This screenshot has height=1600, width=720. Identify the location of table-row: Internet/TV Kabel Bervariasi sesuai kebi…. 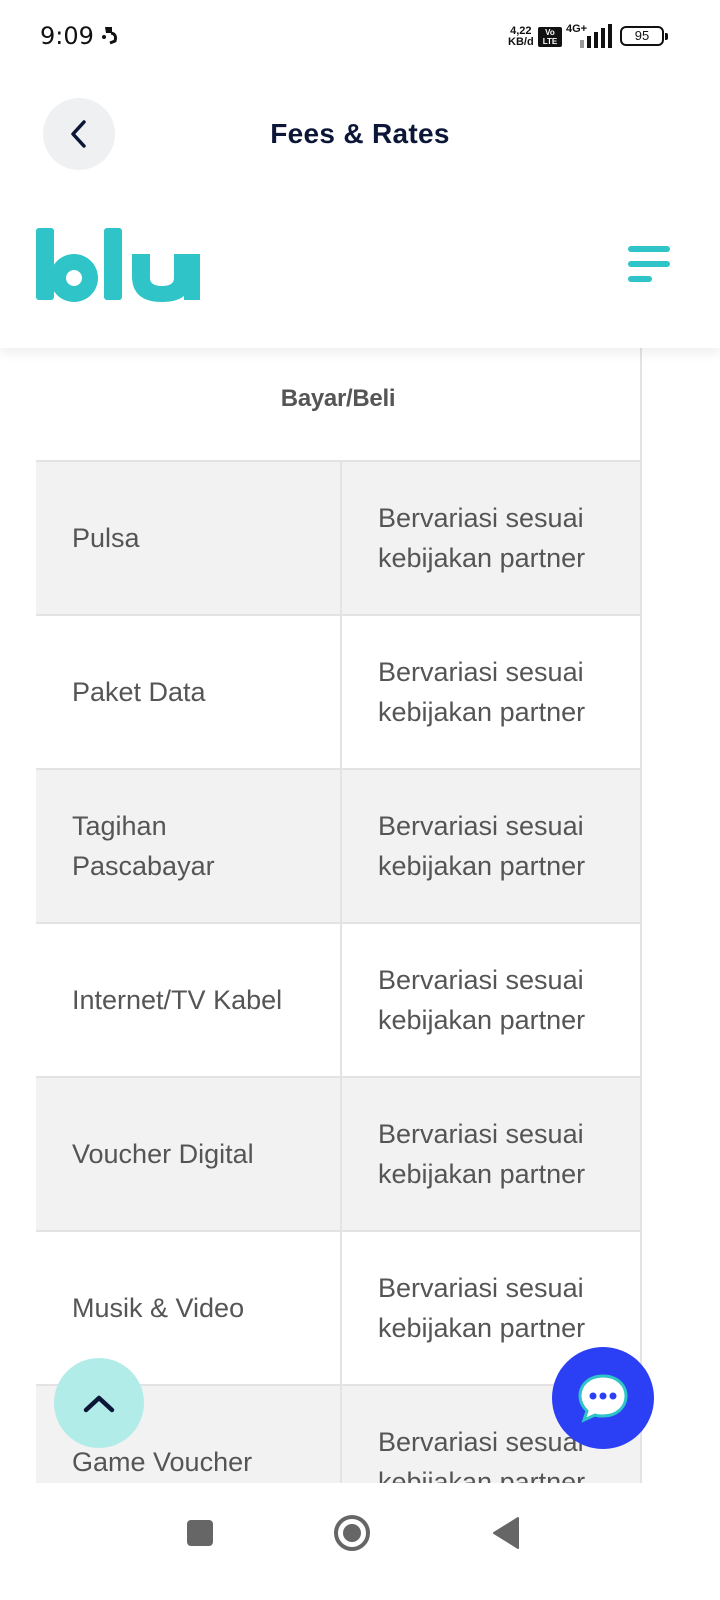
(338, 1001).